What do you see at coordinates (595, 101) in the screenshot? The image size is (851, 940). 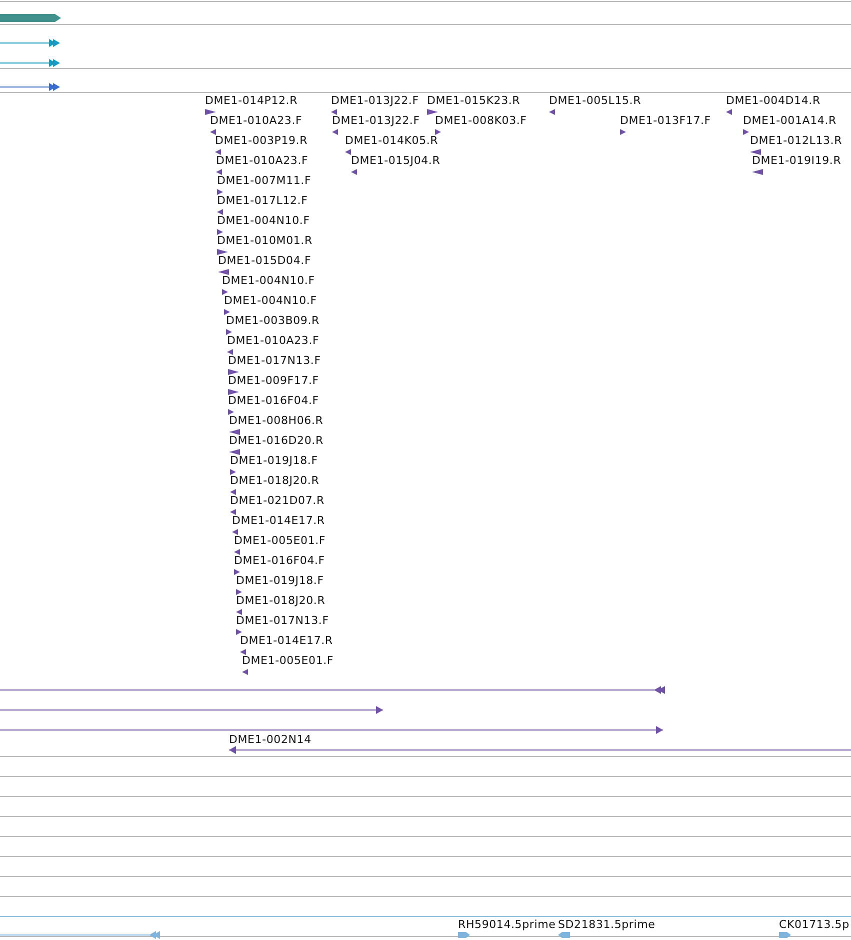 I see `clone-label: DME1-005L15.R` at bounding box center [595, 101].